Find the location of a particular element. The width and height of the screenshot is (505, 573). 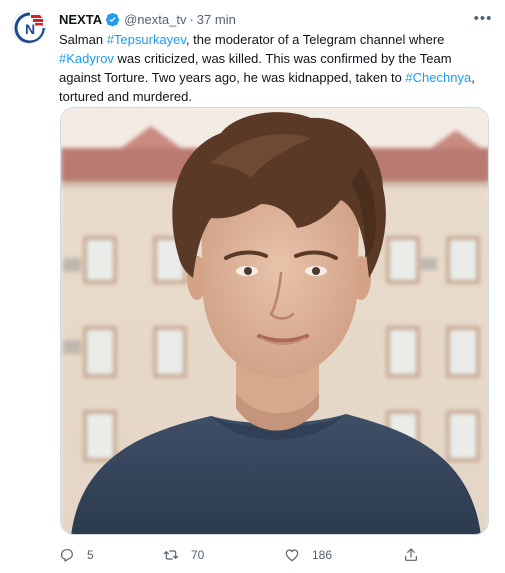

retweet-button: 70 is located at coordinates (183, 555).